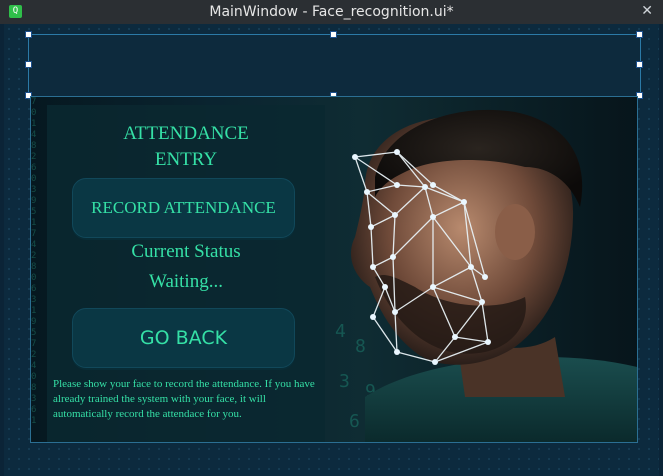 The image size is (663, 476). Describe the element at coordinates (334, 65) in the screenshot. I see `selected-top-frame` at that location.